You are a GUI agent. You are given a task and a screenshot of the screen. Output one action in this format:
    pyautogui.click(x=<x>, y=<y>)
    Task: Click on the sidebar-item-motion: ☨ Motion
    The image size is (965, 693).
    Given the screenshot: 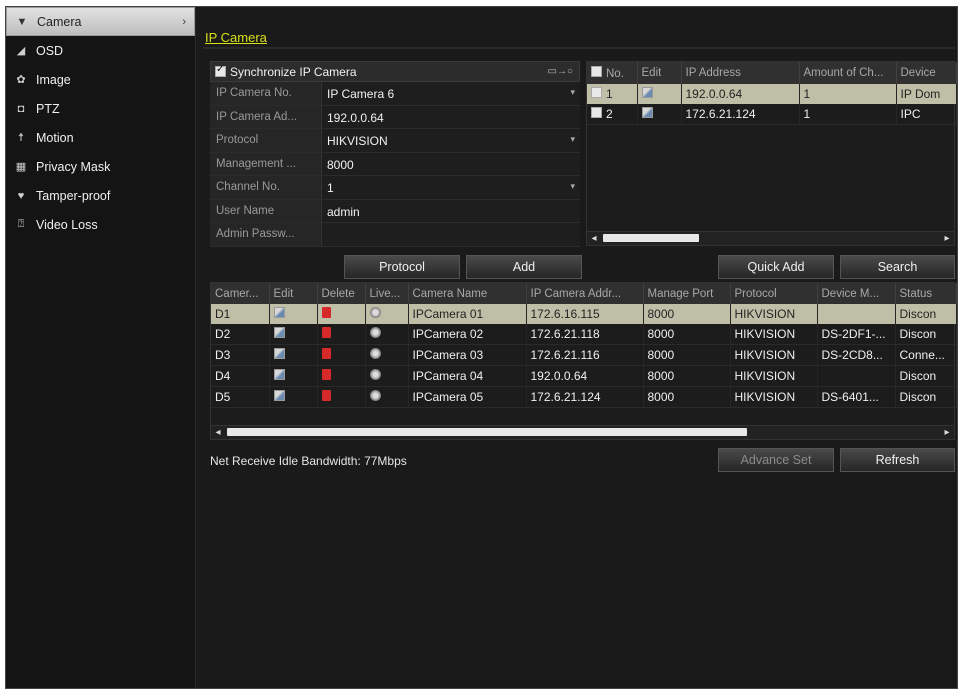 What is the action you would take?
    pyautogui.click(x=100, y=137)
    